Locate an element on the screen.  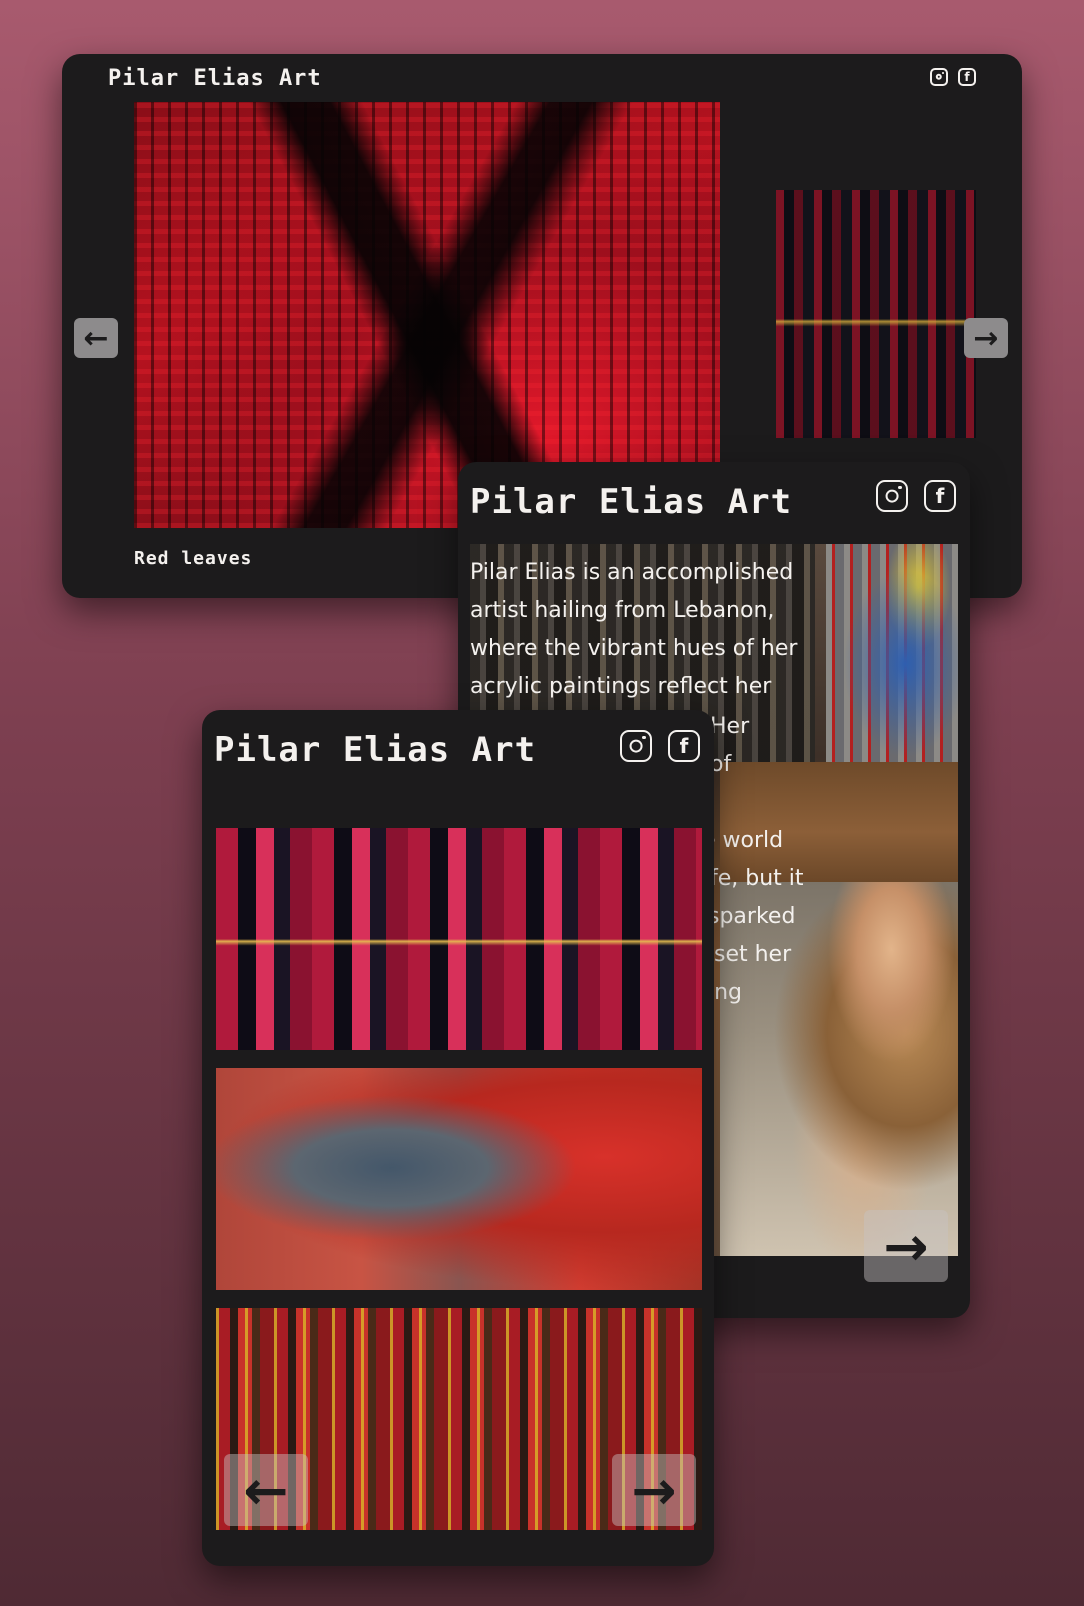
gallery-next-button: → is located at coordinates (654, 1490).